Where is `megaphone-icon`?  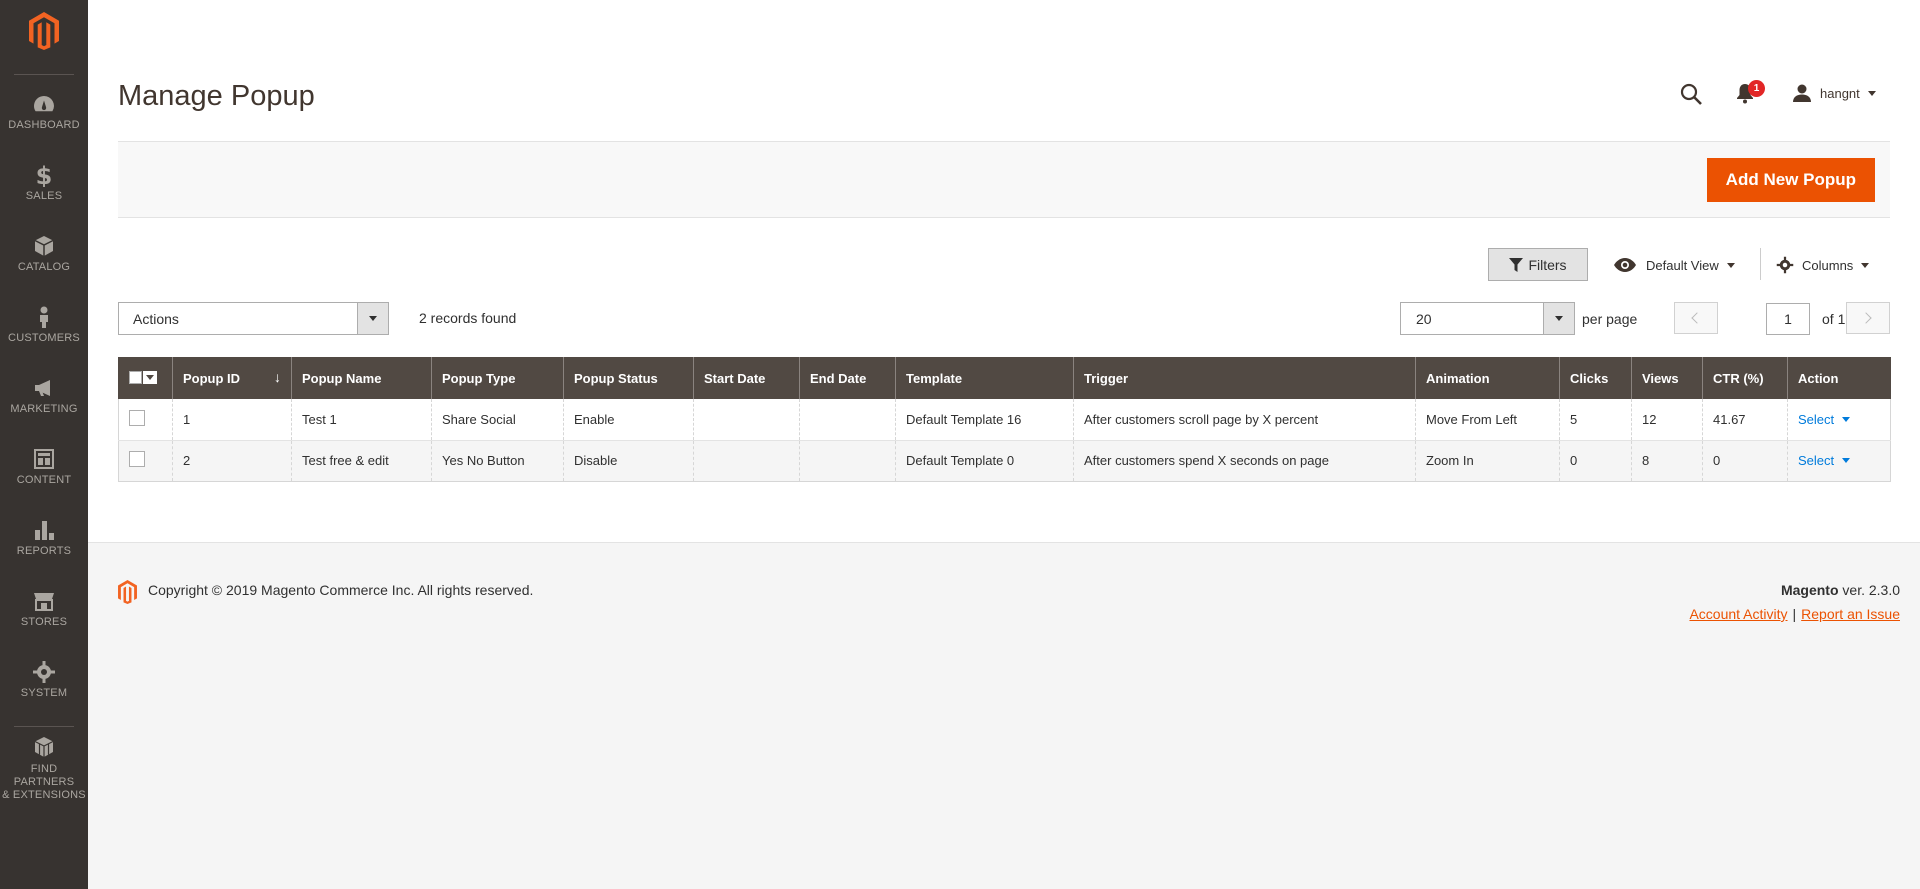 megaphone-icon is located at coordinates (42, 388).